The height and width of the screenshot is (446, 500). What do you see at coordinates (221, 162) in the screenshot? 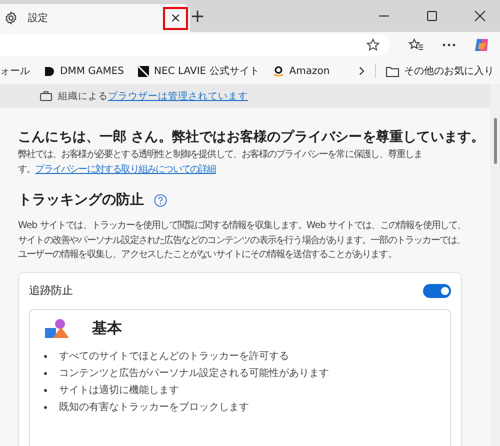
I see `privacy-statement: 弊社では、お客様が必要とする透明性と制御を提供して、お客様のプライバシーを常に保護し、尊重します。プライバシーに対する取り組みについての詳細` at bounding box center [221, 162].